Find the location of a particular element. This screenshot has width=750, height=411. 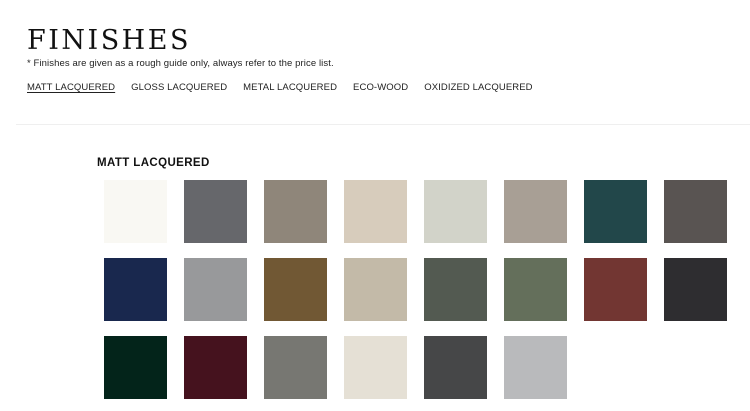

page-title: FINISHES is located at coordinates (109, 40).